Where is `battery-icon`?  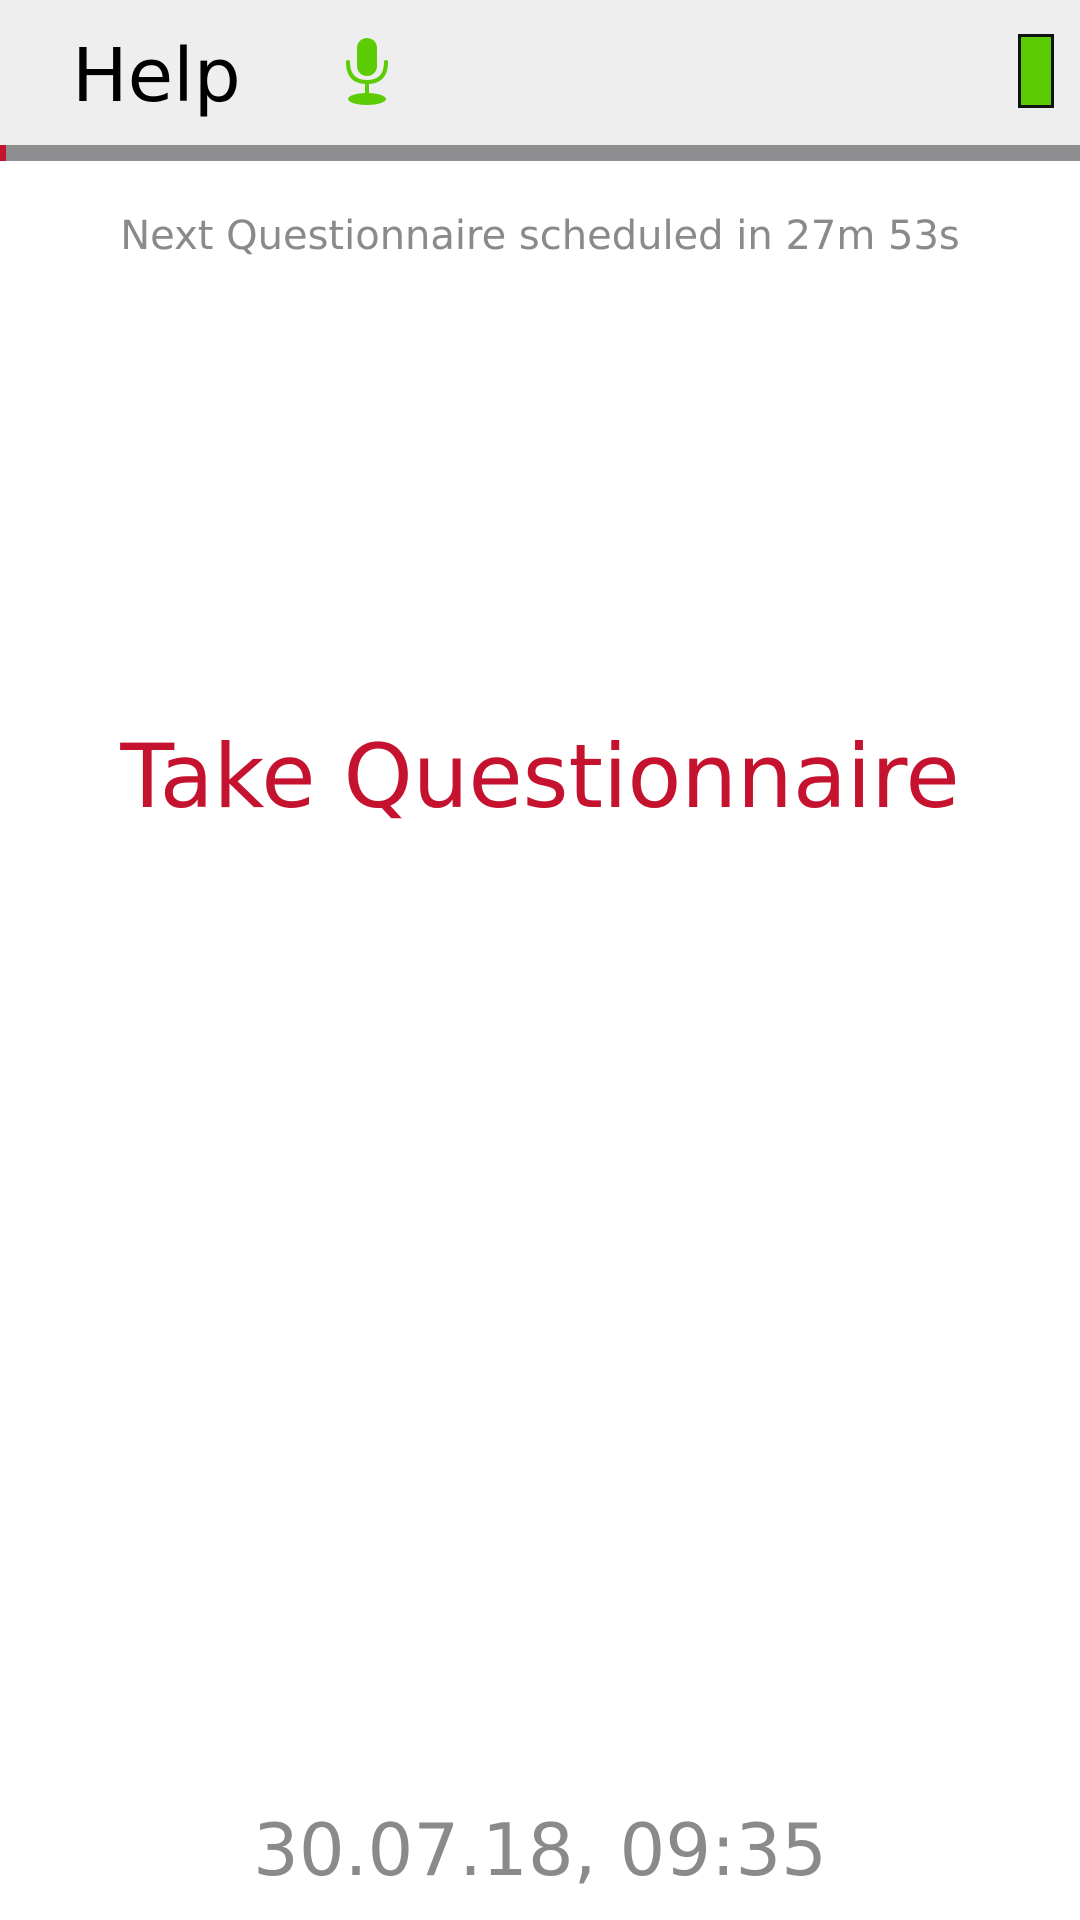 battery-icon is located at coordinates (1036, 71).